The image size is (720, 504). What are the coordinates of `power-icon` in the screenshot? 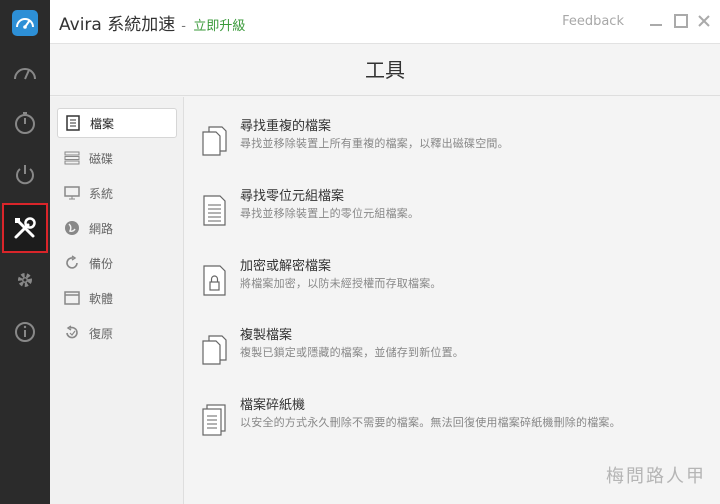 It's located at (25, 175).